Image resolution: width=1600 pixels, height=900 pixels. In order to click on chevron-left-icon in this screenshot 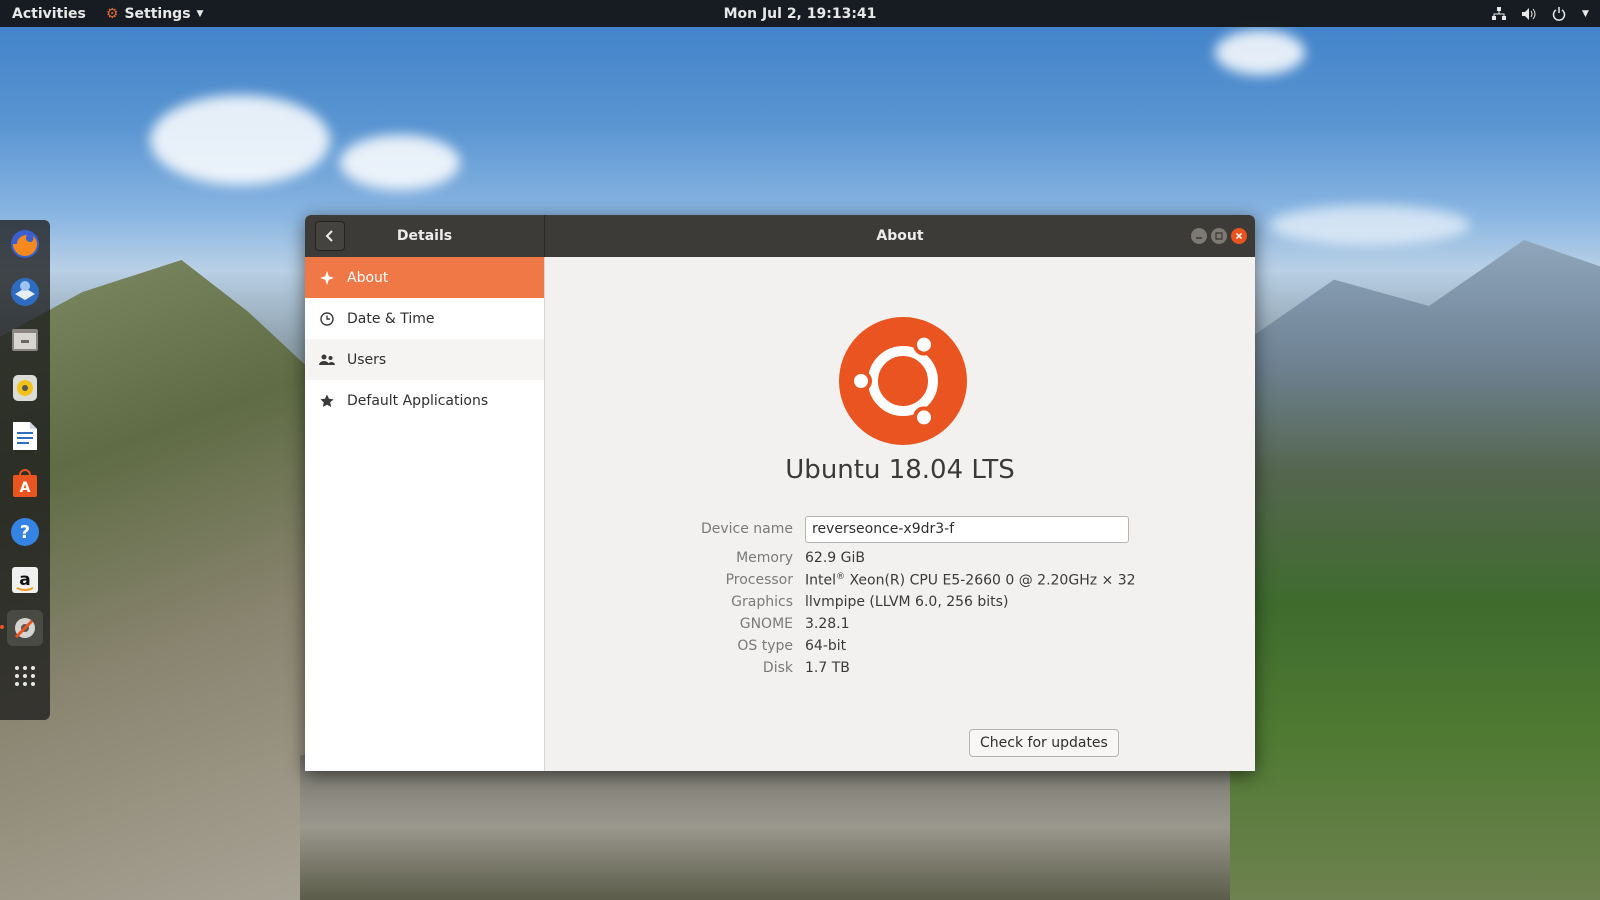, I will do `click(329, 236)`.